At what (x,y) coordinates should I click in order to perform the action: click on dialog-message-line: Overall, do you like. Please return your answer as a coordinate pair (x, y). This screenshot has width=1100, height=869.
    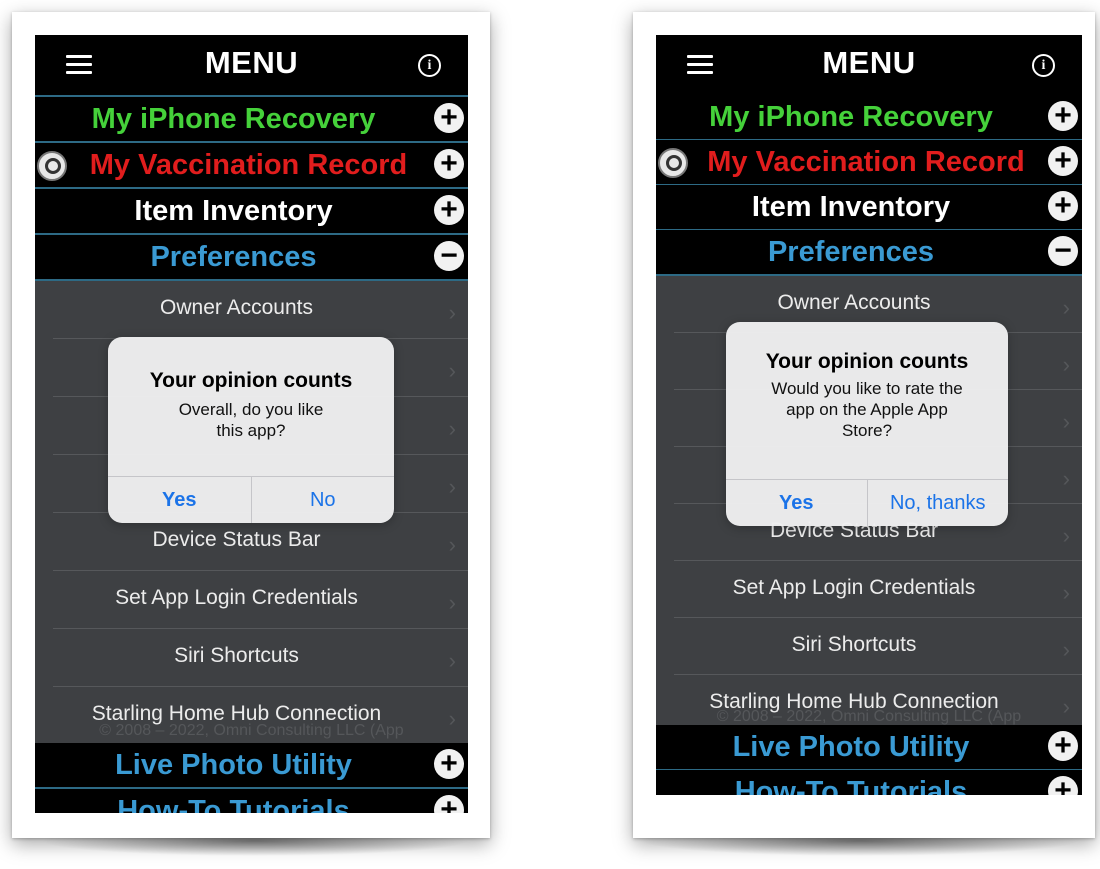
    Looking at the image, I should click on (251, 409).